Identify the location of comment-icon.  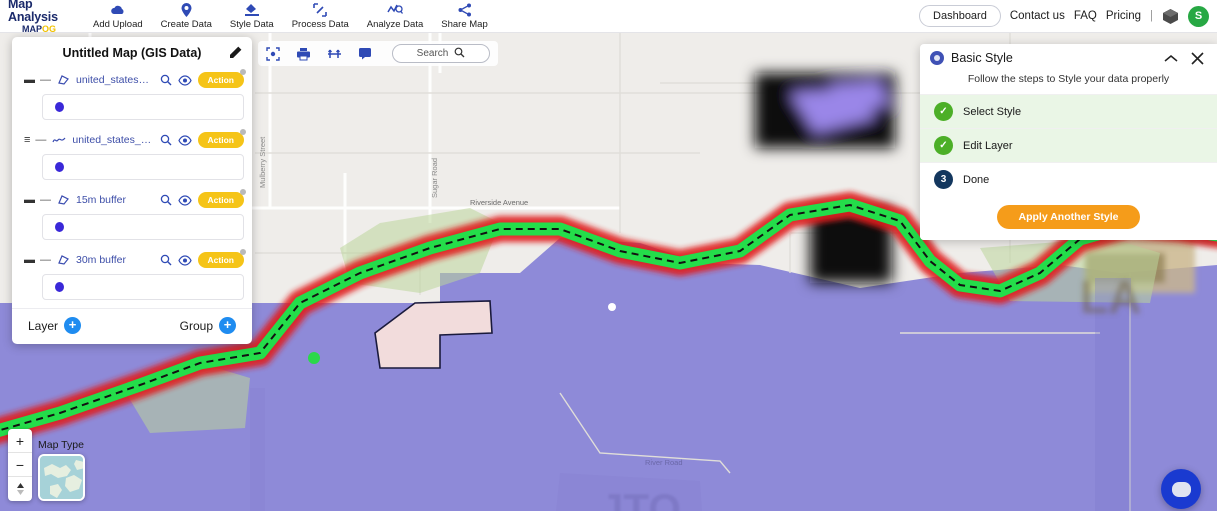
(365, 53).